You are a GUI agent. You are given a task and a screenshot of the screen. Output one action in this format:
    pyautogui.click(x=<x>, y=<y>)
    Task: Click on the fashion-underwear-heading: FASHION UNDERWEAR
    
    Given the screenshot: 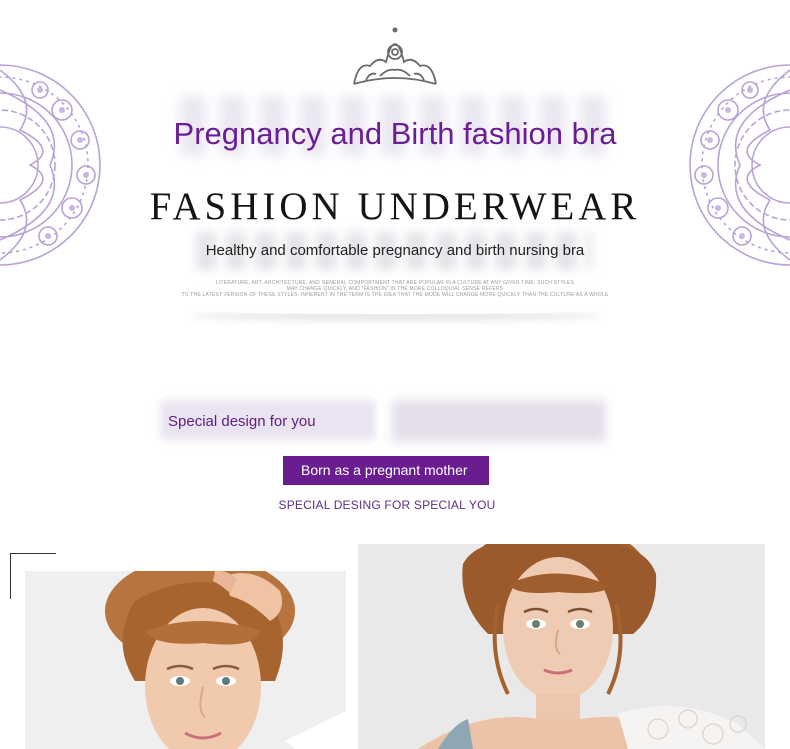 What is the action you would take?
    pyautogui.click(x=395, y=206)
    